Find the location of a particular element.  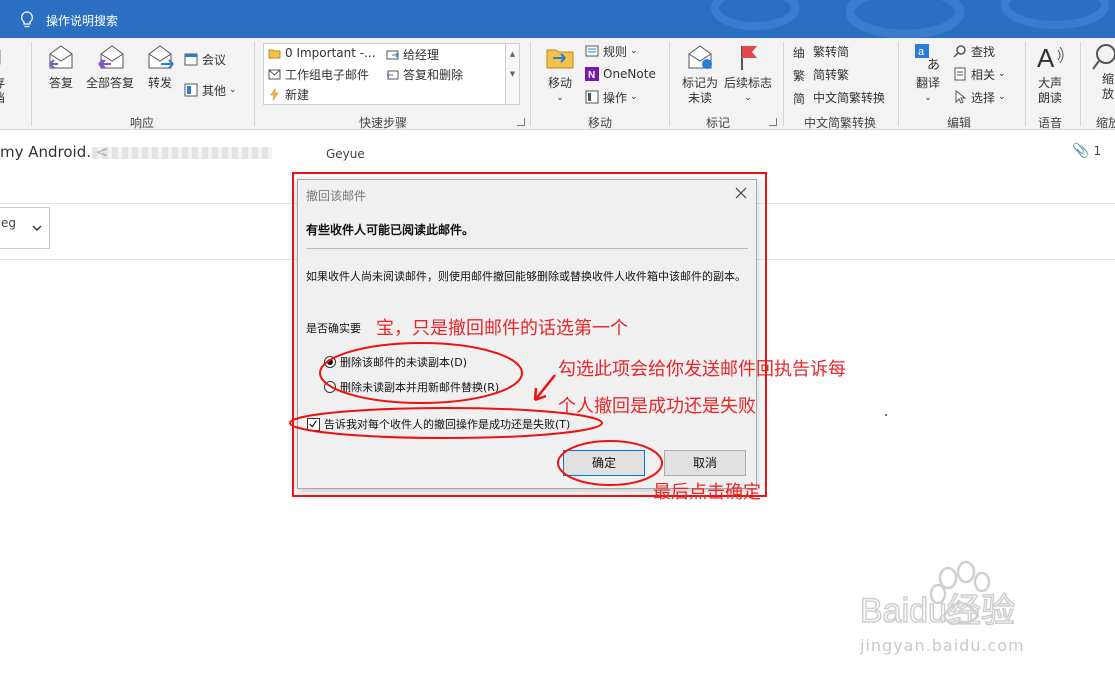

title-bar-pattern is located at coordinates (910, 19).